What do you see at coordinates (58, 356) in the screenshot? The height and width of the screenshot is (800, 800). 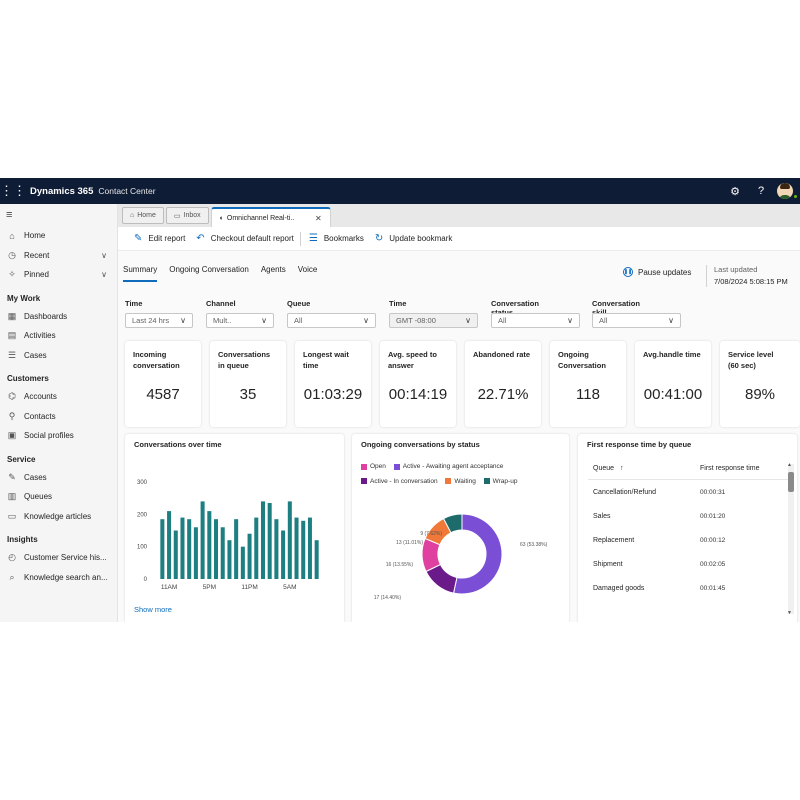 I see `sidebar-item-cases: ☰ Cases` at bounding box center [58, 356].